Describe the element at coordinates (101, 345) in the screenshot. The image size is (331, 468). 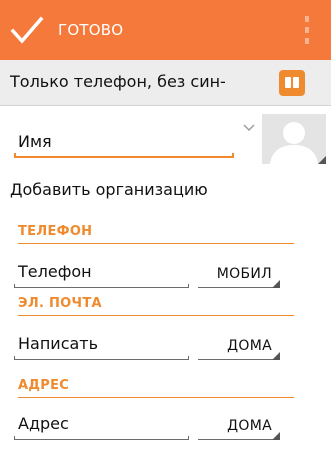
I see `email-field: Написать` at that location.